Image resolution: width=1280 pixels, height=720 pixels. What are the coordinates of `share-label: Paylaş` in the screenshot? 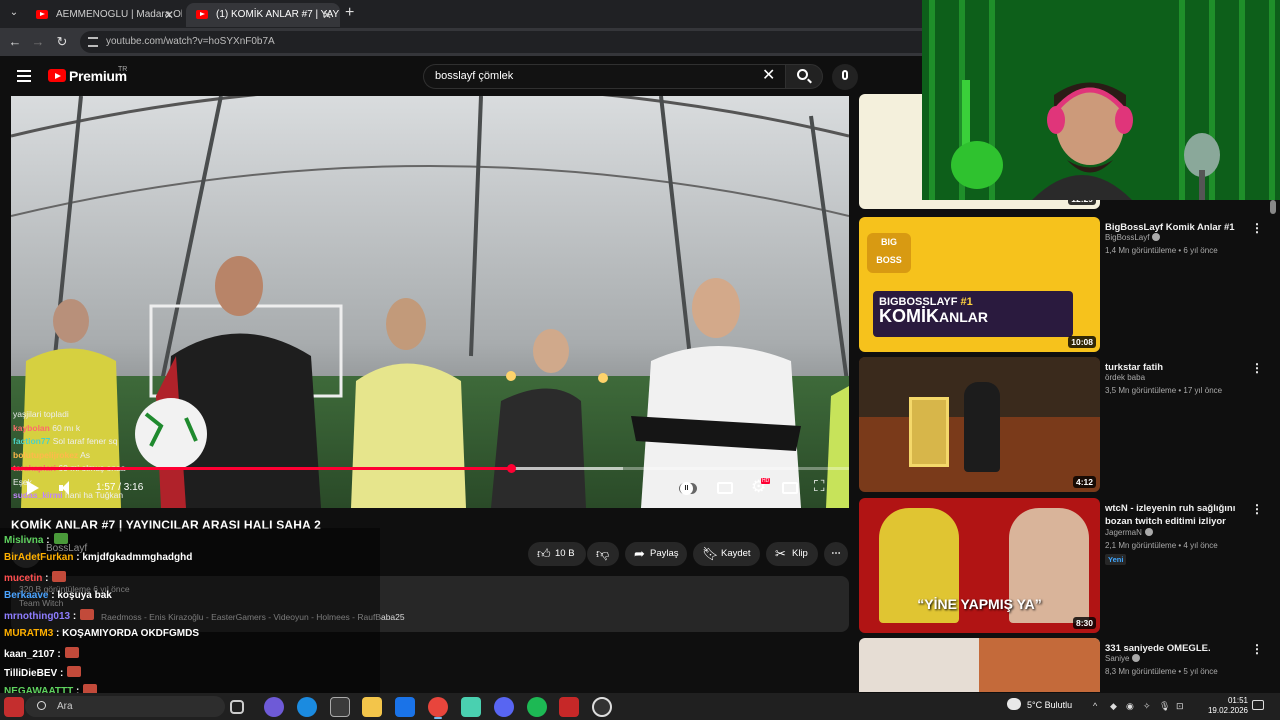 It's located at (664, 553).